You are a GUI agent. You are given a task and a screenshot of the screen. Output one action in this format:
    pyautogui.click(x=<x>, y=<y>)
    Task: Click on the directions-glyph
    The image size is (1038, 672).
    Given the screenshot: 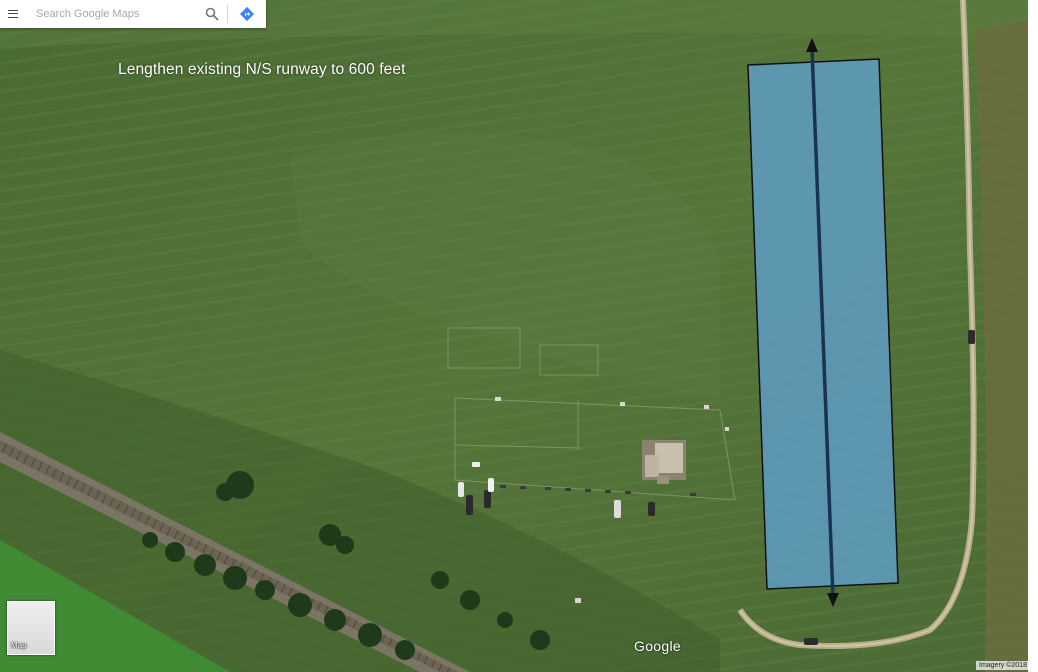 What is the action you would take?
    pyautogui.click(x=247, y=14)
    